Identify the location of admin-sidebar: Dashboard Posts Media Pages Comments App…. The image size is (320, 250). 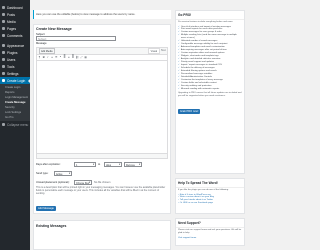
(15, 125).